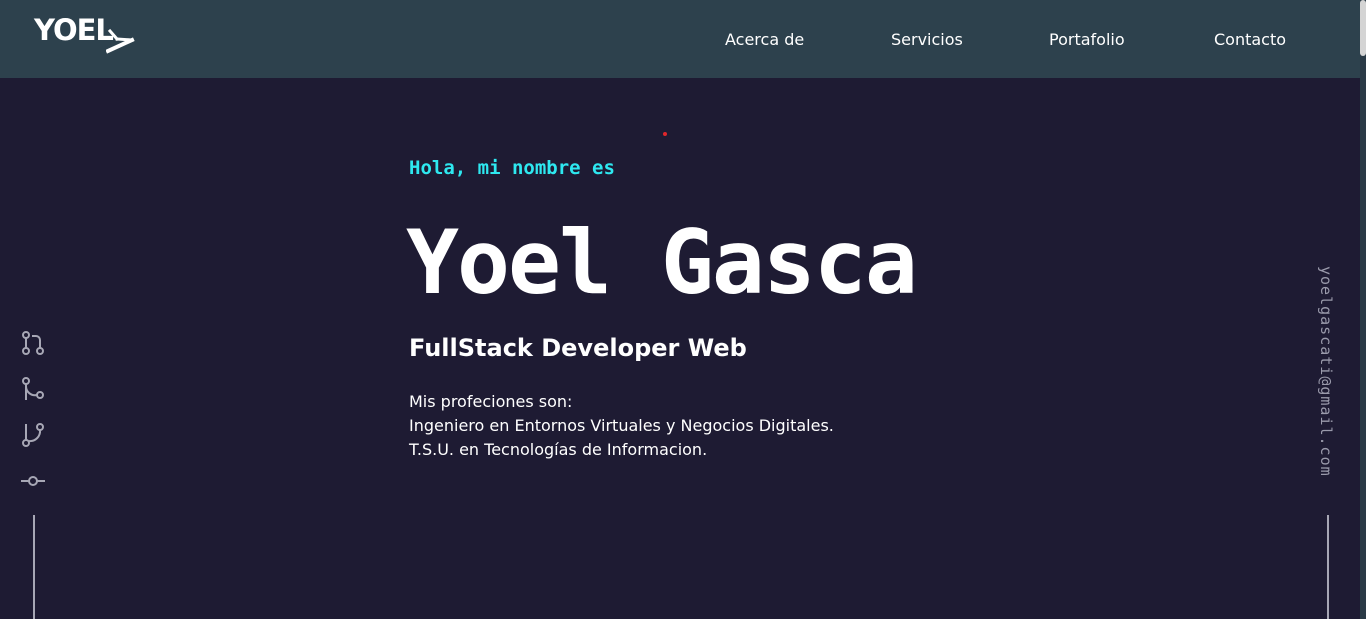 The image size is (1366, 619). I want to click on right-divider-line, so click(1328, 567).